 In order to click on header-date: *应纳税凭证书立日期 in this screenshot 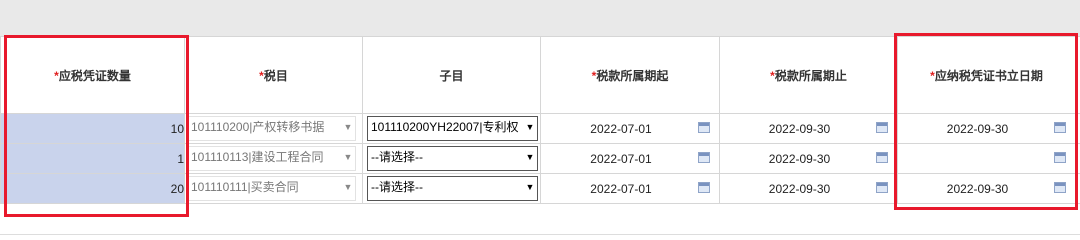, I will do `click(986, 75)`.